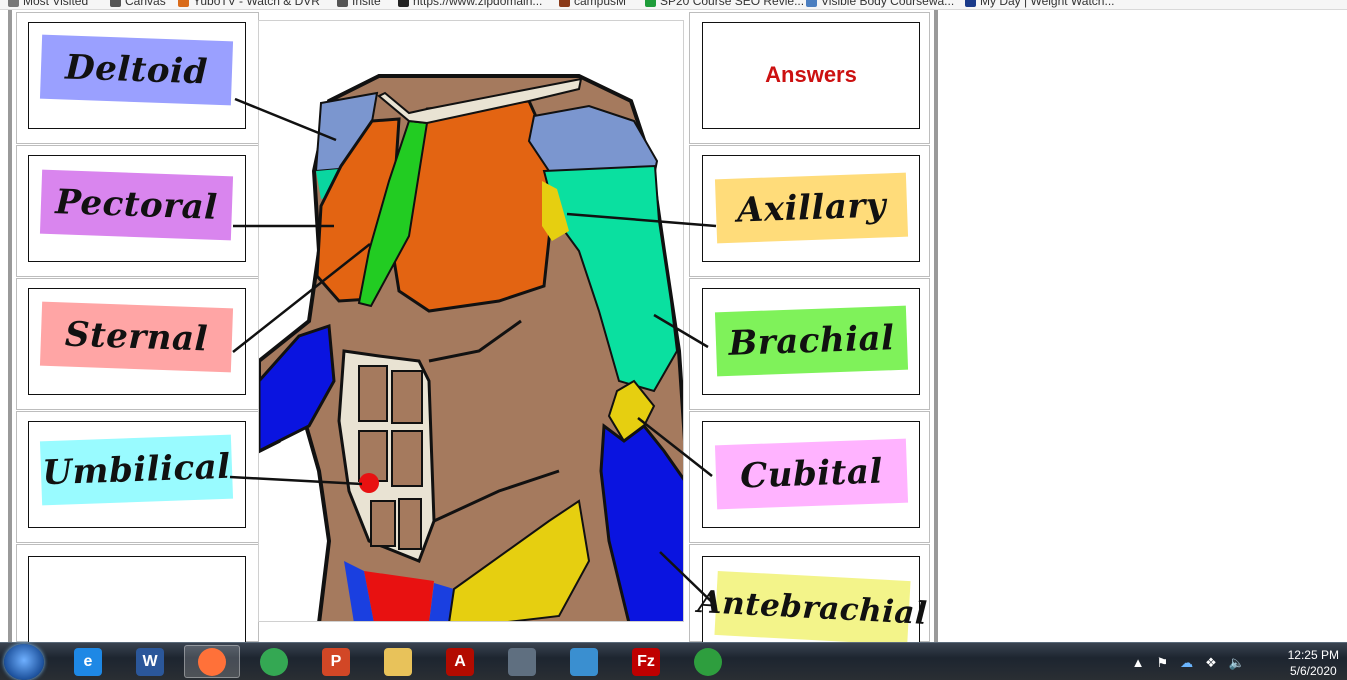 The height and width of the screenshot is (680, 1347). I want to click on camera-icon, so click(522, 661).